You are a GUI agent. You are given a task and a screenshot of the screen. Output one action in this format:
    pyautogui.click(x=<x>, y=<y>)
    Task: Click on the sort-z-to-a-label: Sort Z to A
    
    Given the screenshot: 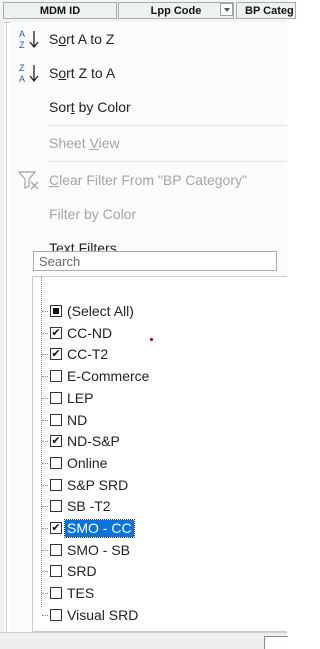 What is the action you would take?
    pyautogui.click(x=82, y=73)
    